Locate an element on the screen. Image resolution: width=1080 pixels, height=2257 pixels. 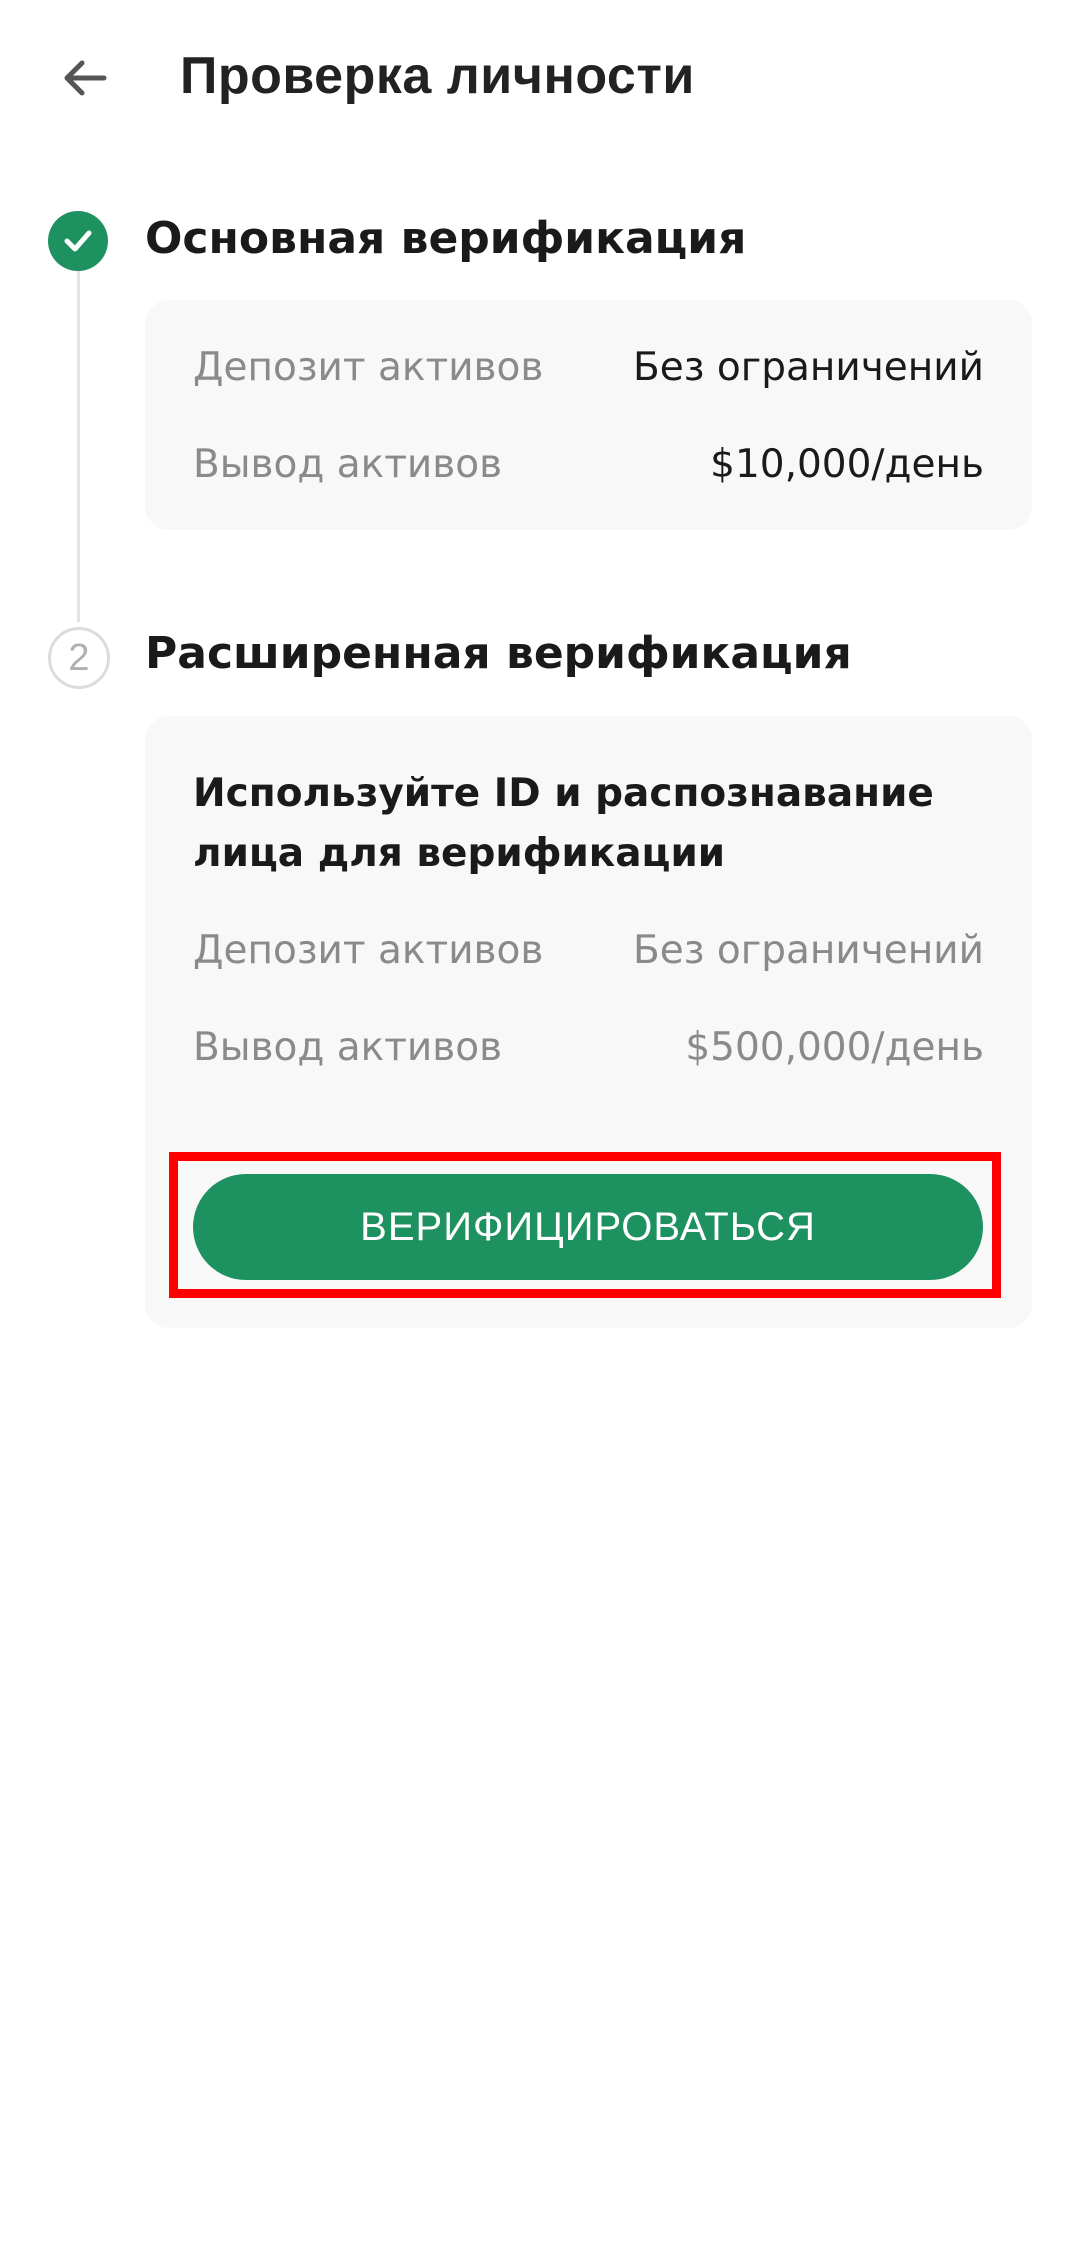
limit-value: $10,000/день is located at coordinates (847, 464).